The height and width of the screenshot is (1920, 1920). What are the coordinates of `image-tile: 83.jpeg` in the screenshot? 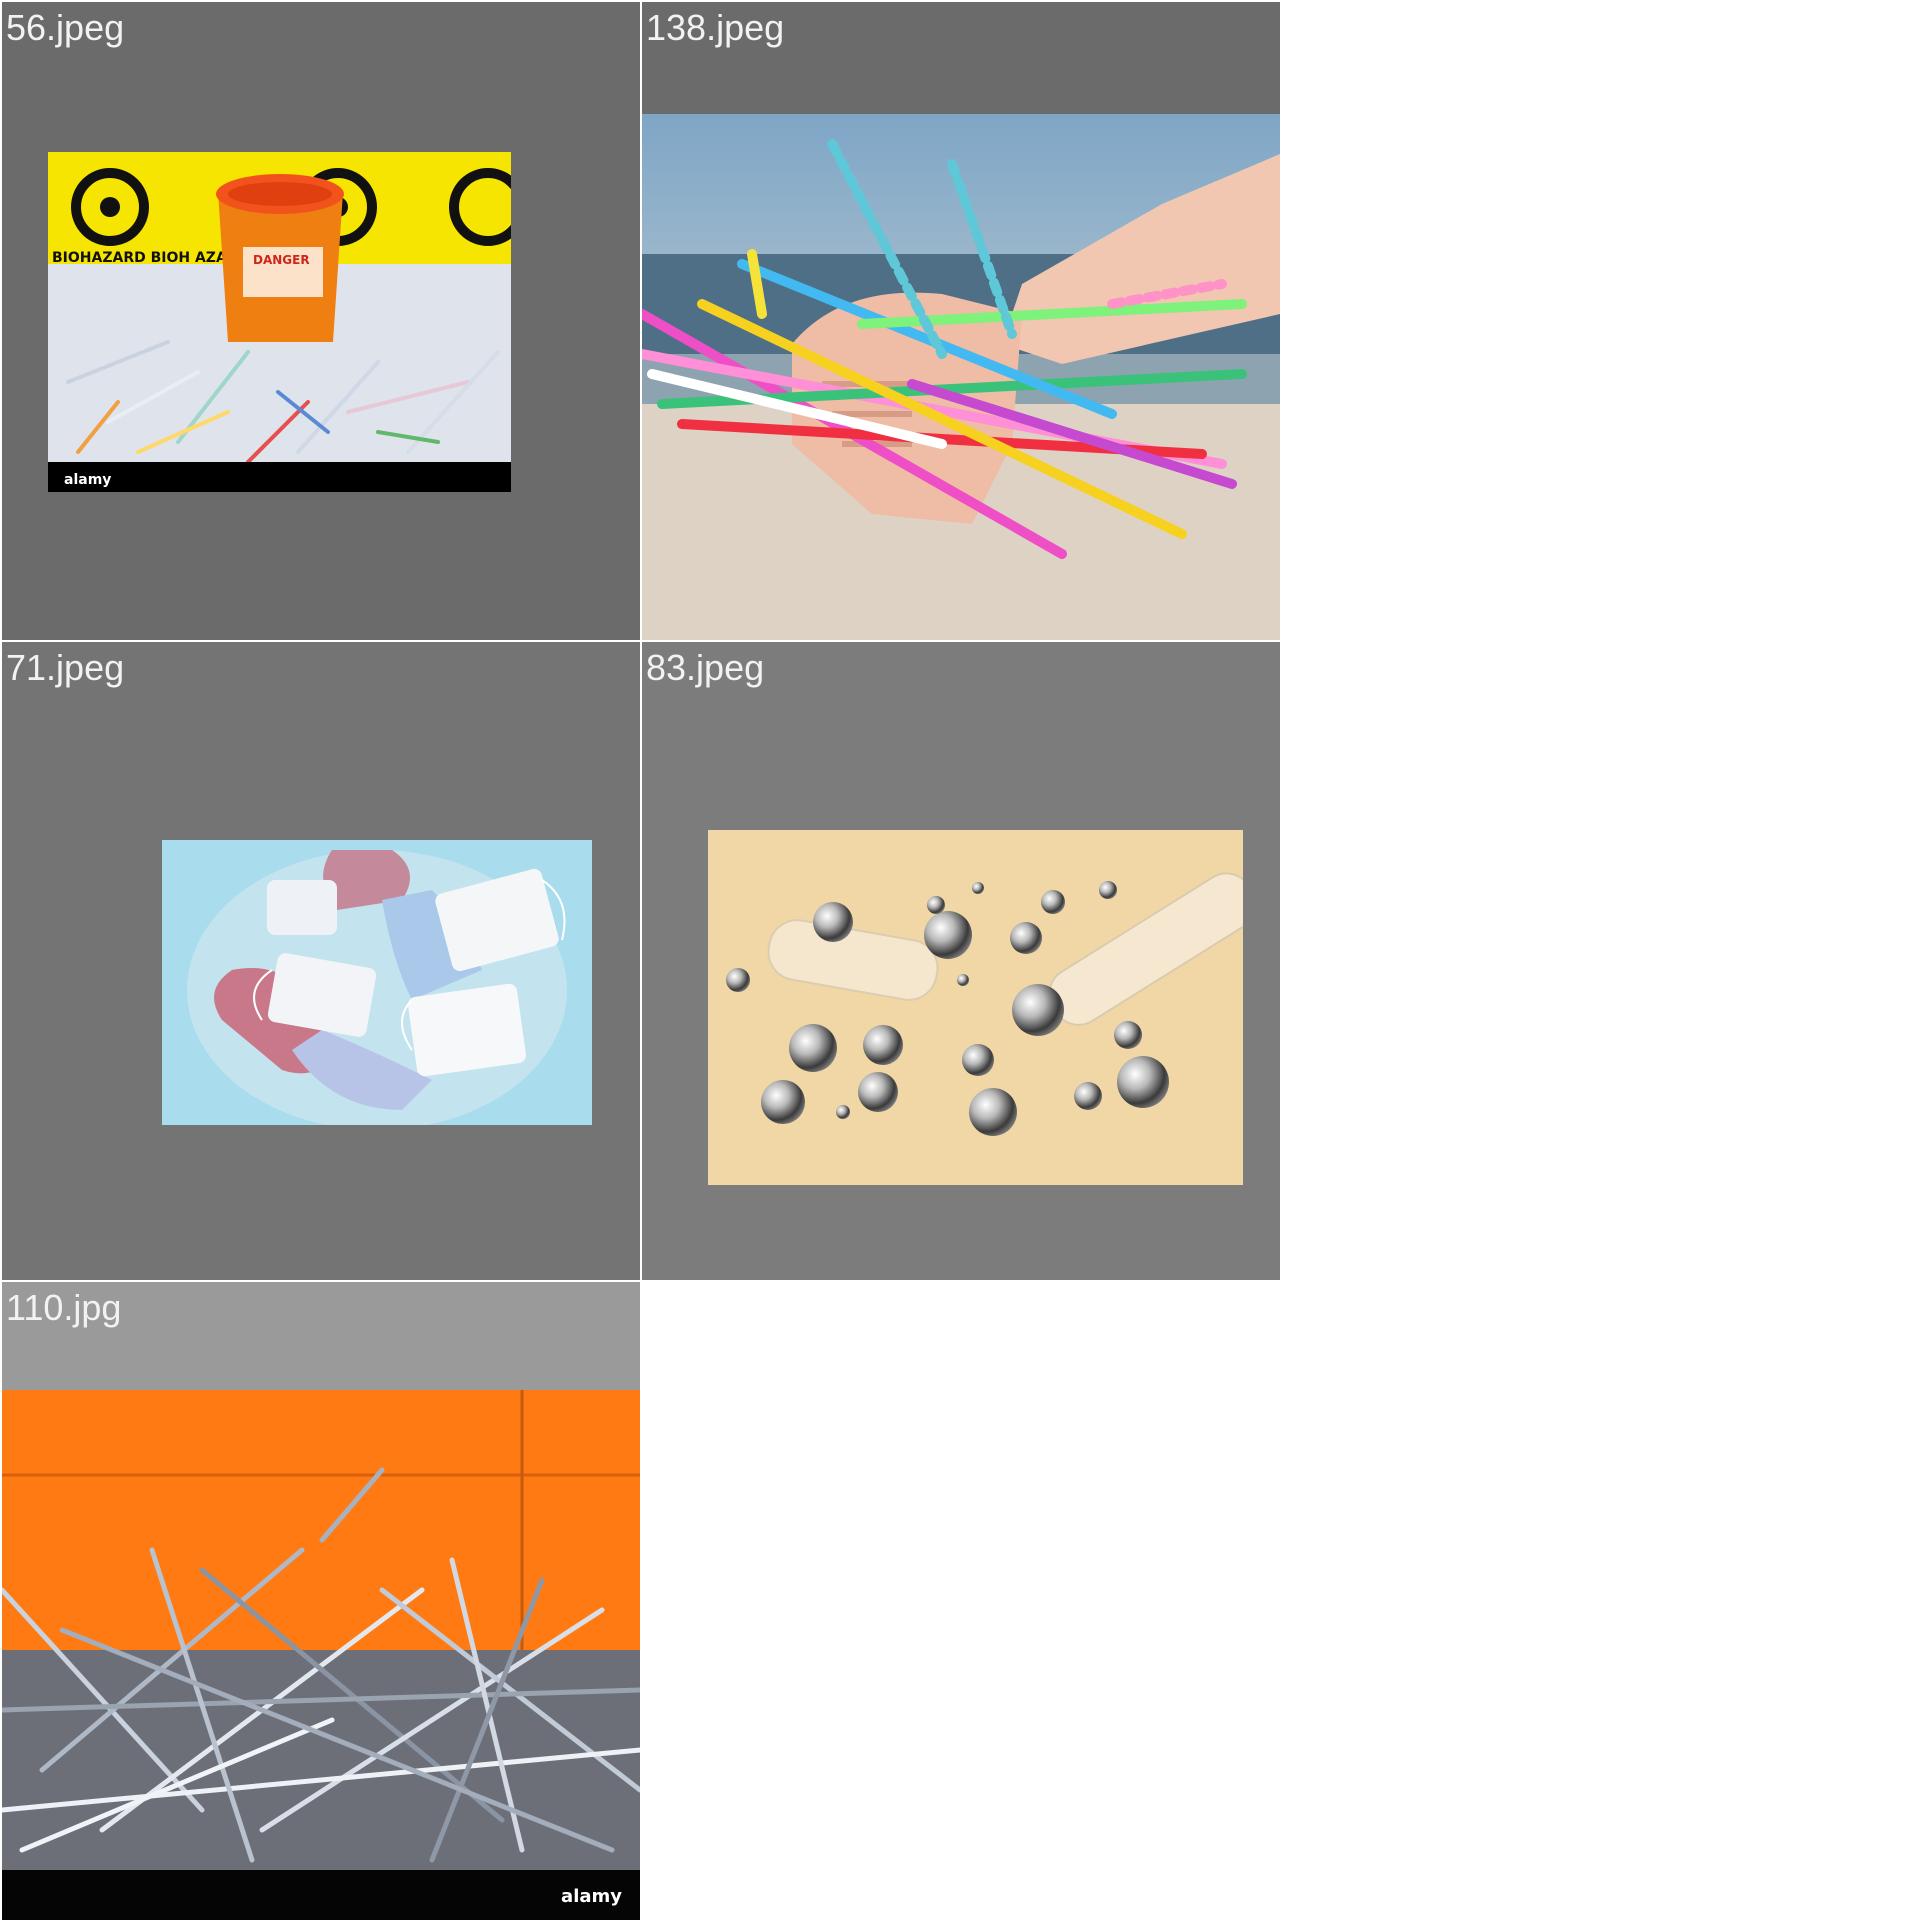 It's located at (961, 961).